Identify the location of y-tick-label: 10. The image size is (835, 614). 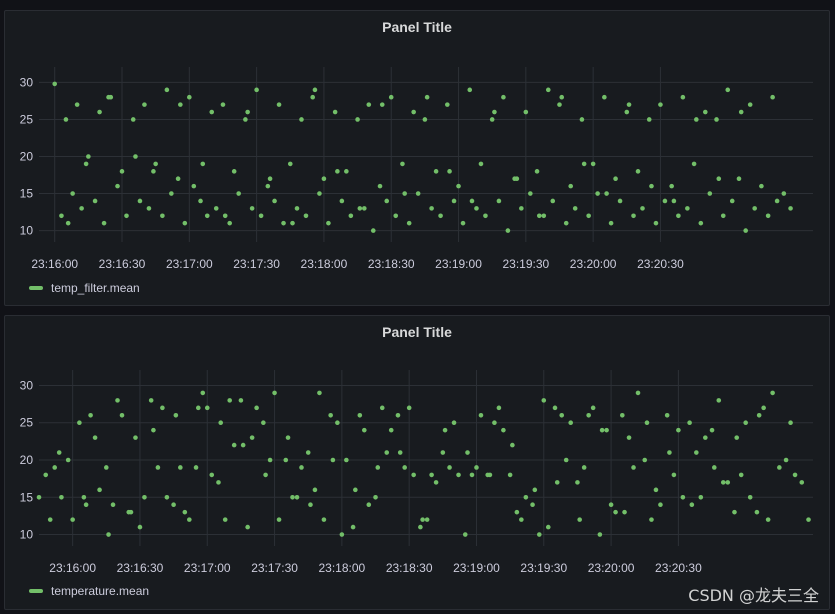
(27, 535).